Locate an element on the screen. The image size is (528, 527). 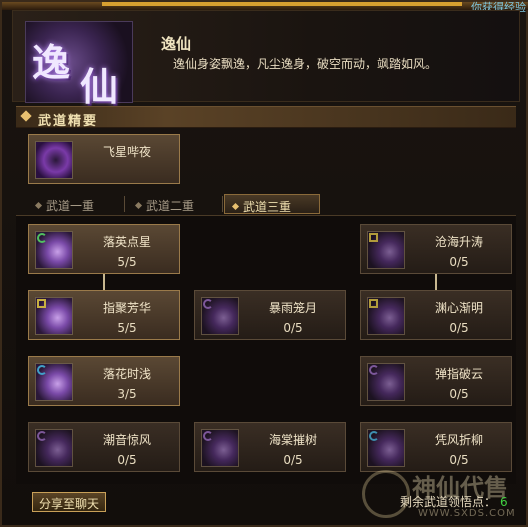
skill-node: 弹指破云 0/5 is located at coordinates (436, 381).